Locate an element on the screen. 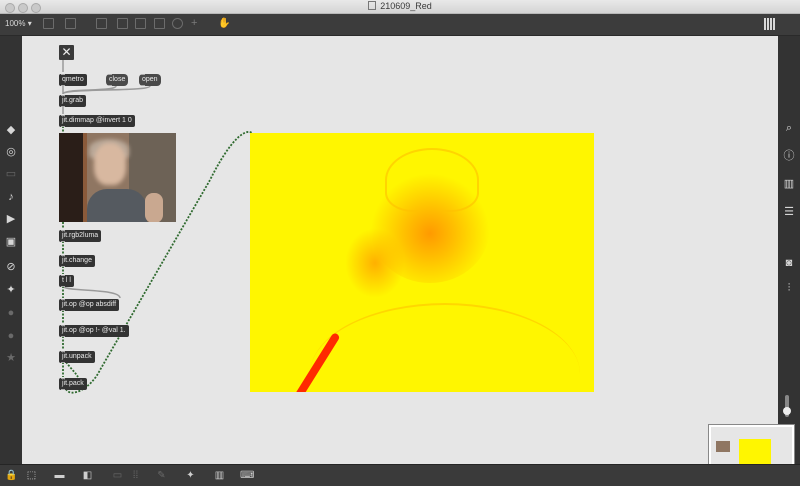 Image resolution: width=800 pixels, height=486 pixels. zoom-value: 100% is located at coordinates (15, 23).